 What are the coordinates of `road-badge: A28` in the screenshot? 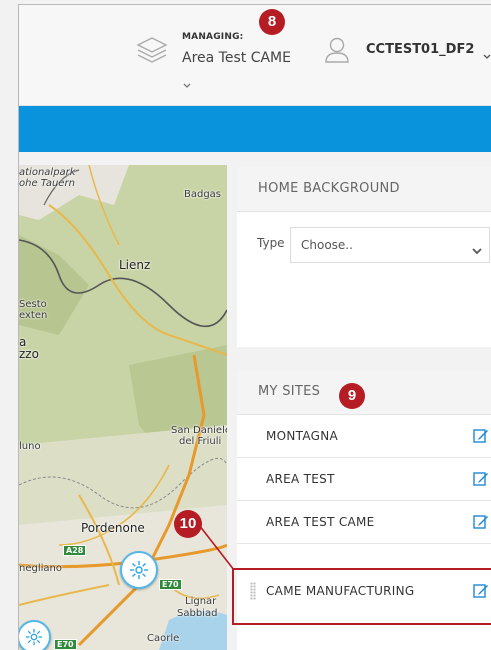 It's located at (75, 550).